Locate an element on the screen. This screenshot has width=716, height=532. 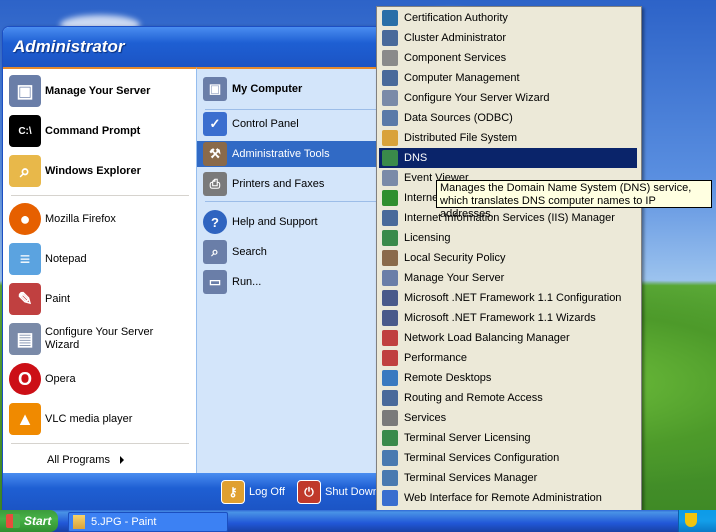
admin-tool-item: Terminal Services Configuration is located at coordinates (508, 458).